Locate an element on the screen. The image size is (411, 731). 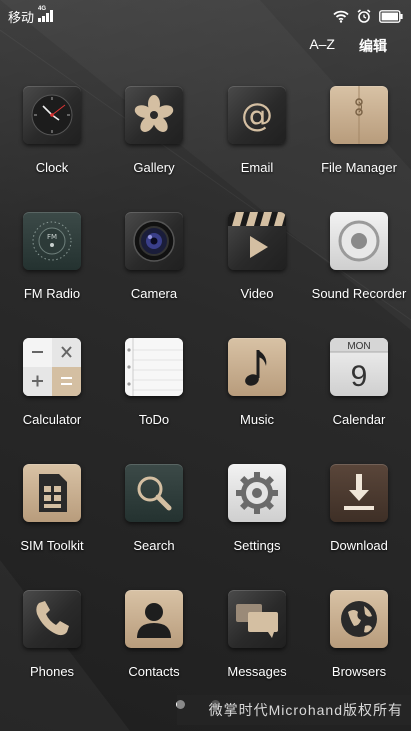
app-label: Camera is located at coordinates (154, 293).